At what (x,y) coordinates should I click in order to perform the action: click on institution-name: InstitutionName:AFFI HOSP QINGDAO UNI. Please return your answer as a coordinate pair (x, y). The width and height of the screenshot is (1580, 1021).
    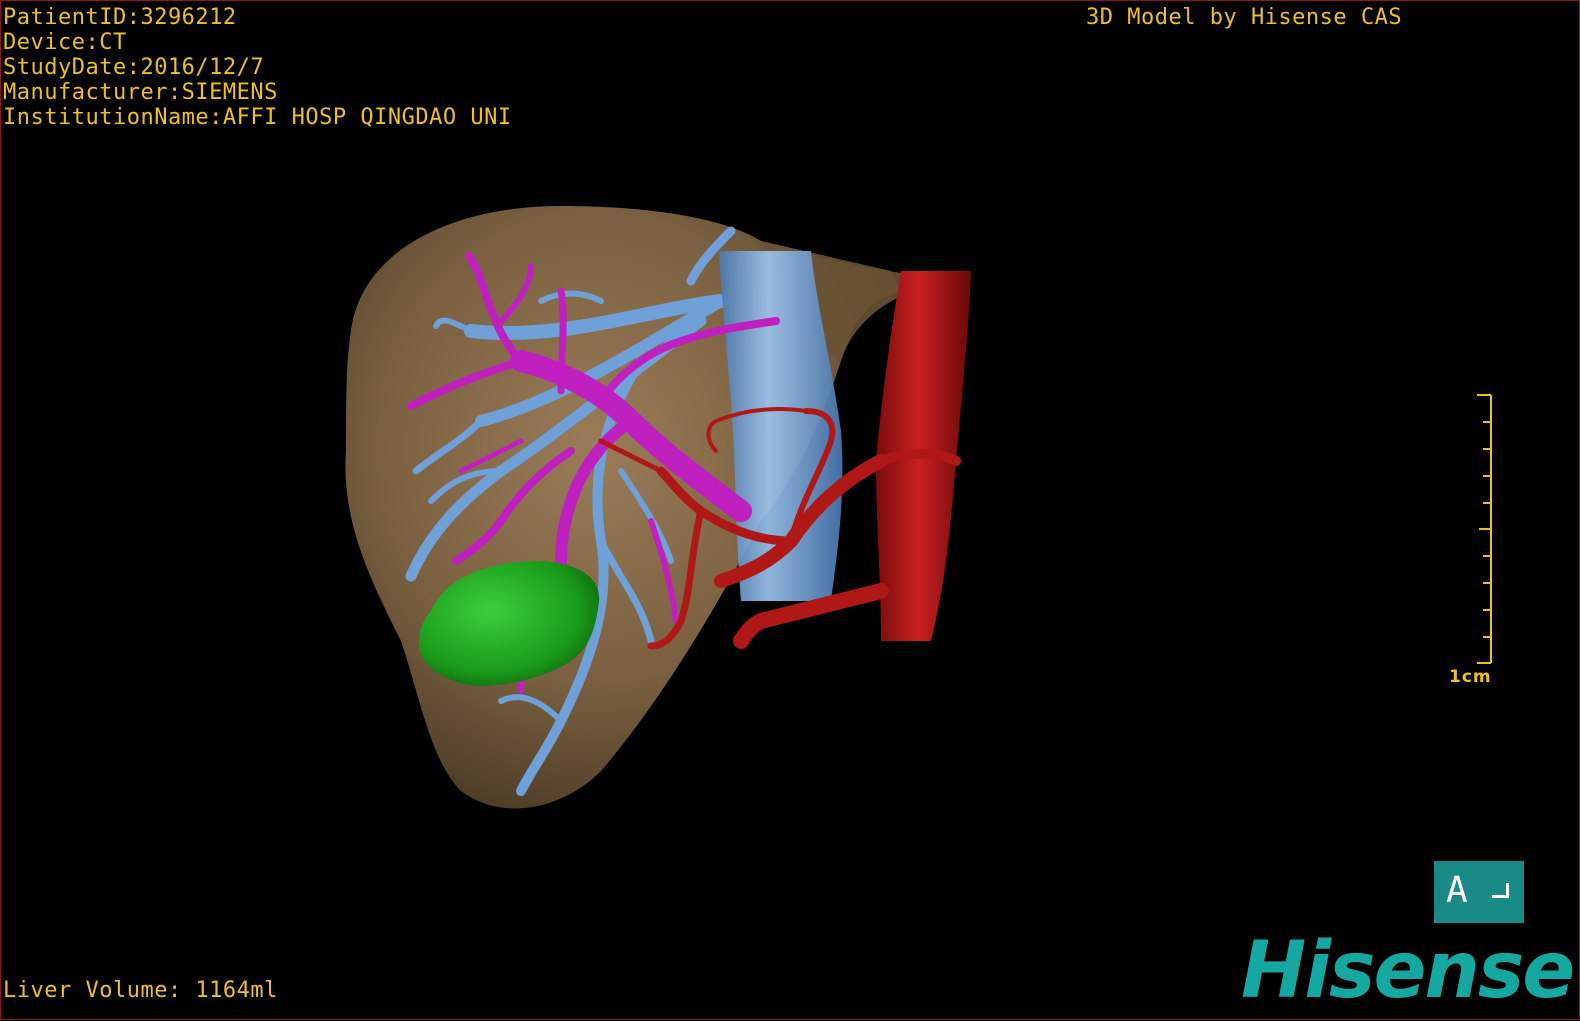
    Looking at the image, I should click on (257, 117).